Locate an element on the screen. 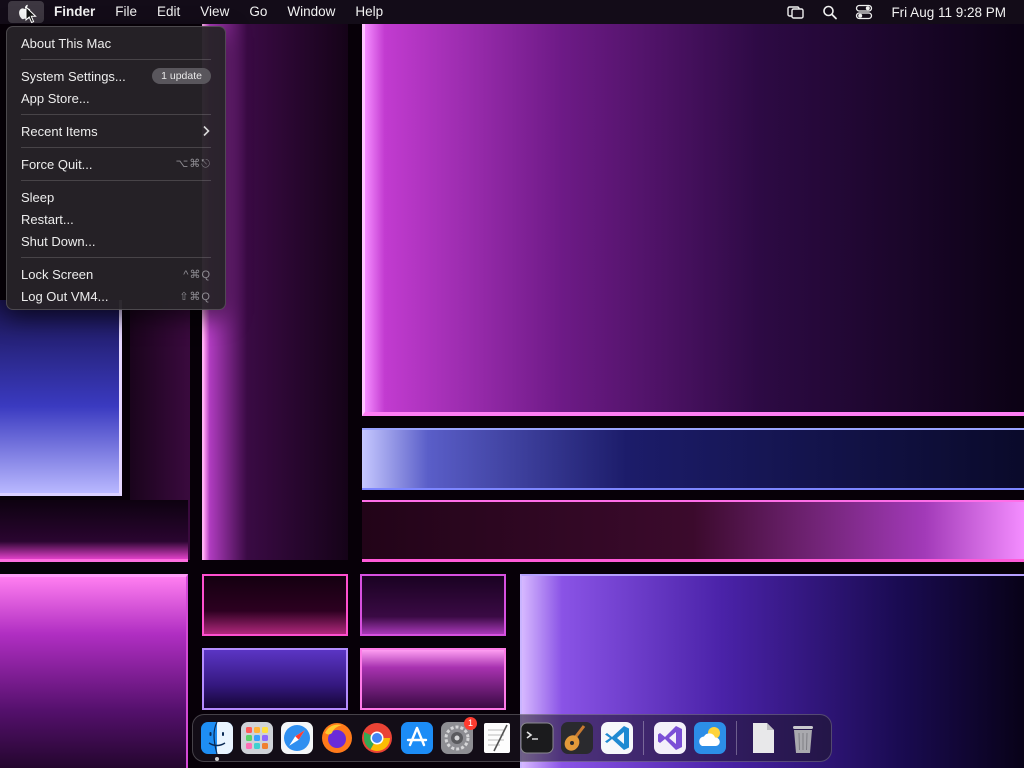 Image resolution: width=1024 pixels, height=768 pixels. launchpad-icon is located at coordinates (257, 738).